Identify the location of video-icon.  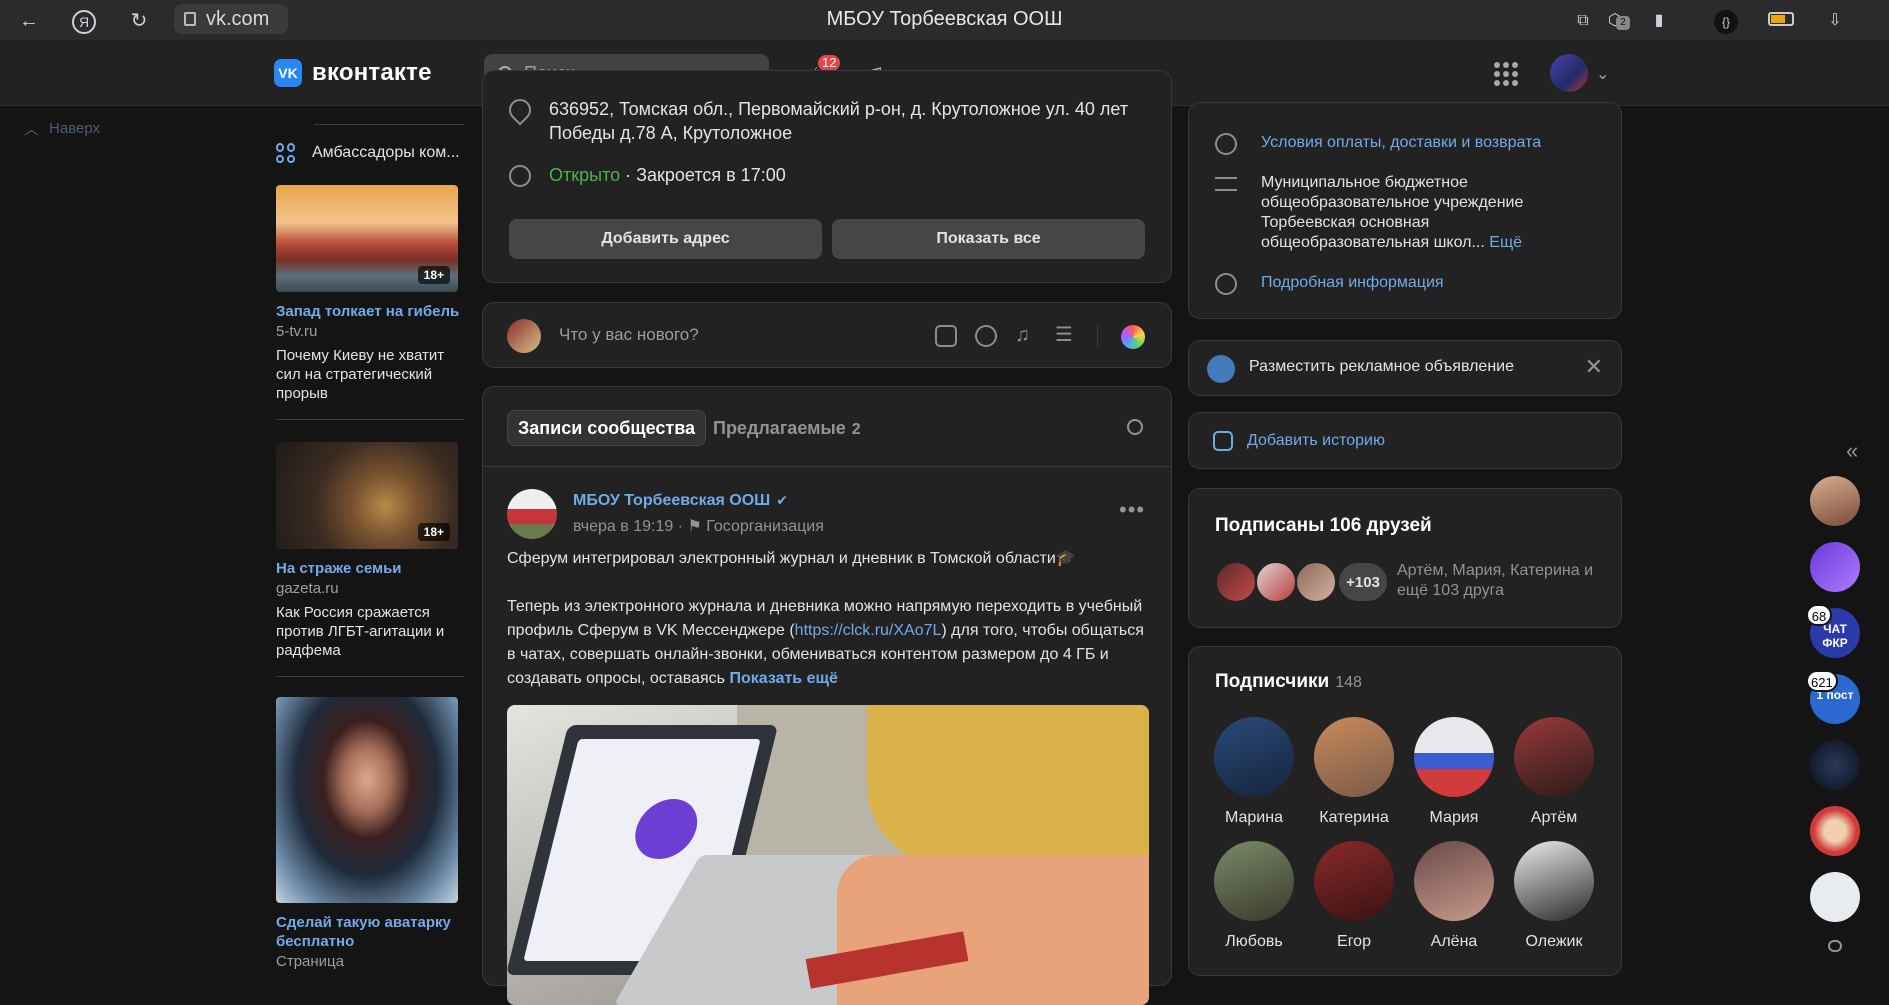
(986, 336).